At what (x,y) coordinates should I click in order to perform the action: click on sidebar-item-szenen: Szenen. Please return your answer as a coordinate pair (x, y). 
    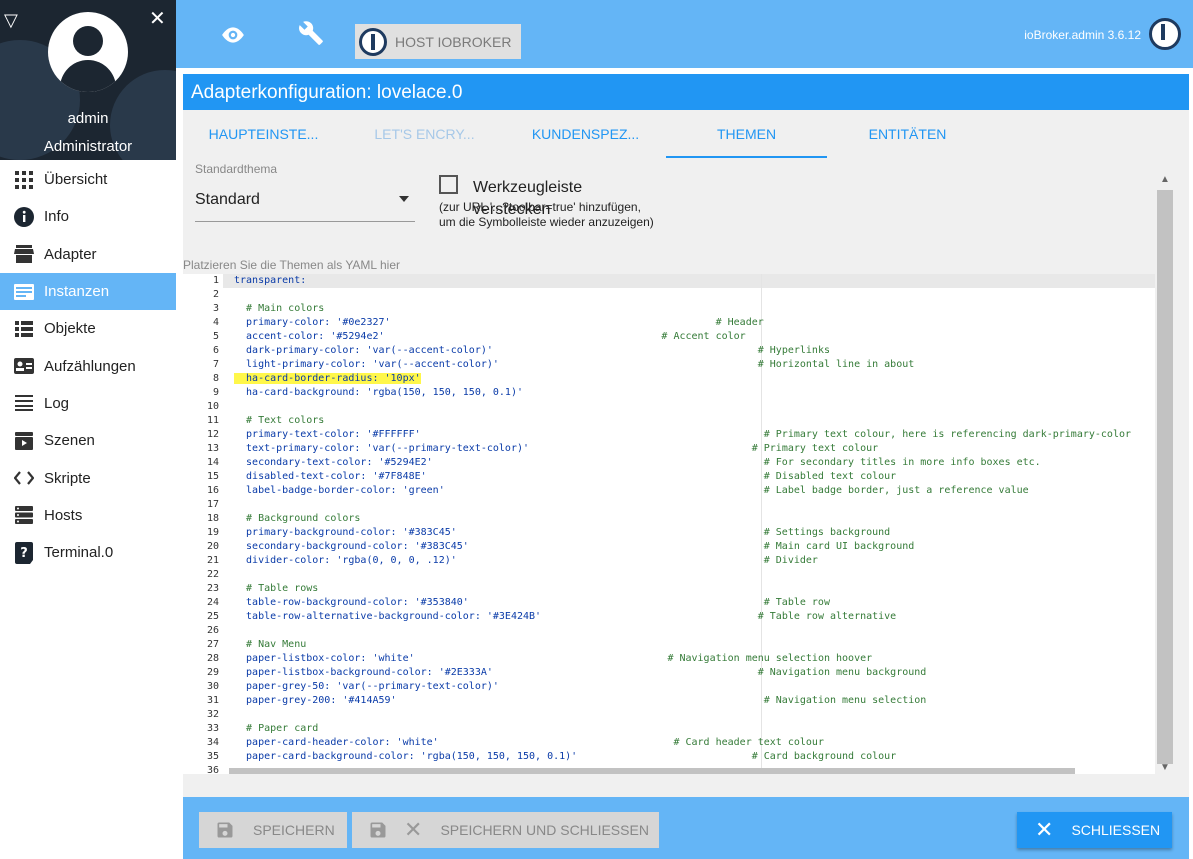
    Looking at the image, I should click on (88, 440).